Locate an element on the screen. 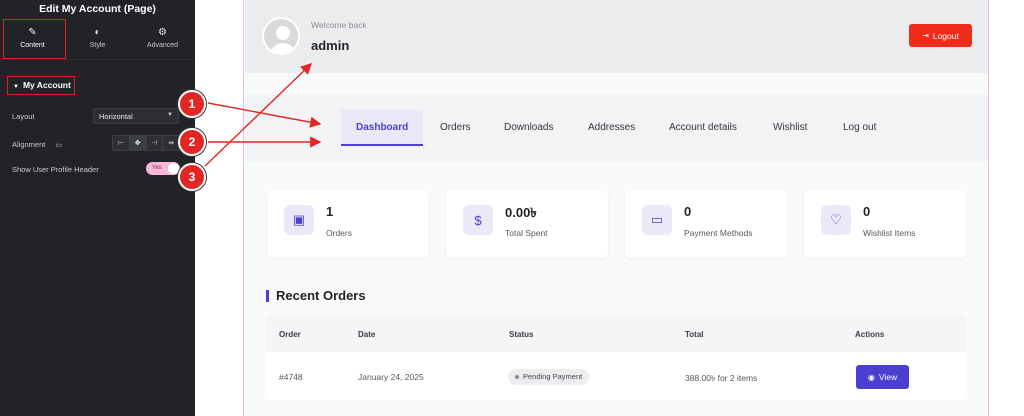 The width and height of the screenshot is (1024, 416). annotation-arrows is located at coordinates (263, 115).